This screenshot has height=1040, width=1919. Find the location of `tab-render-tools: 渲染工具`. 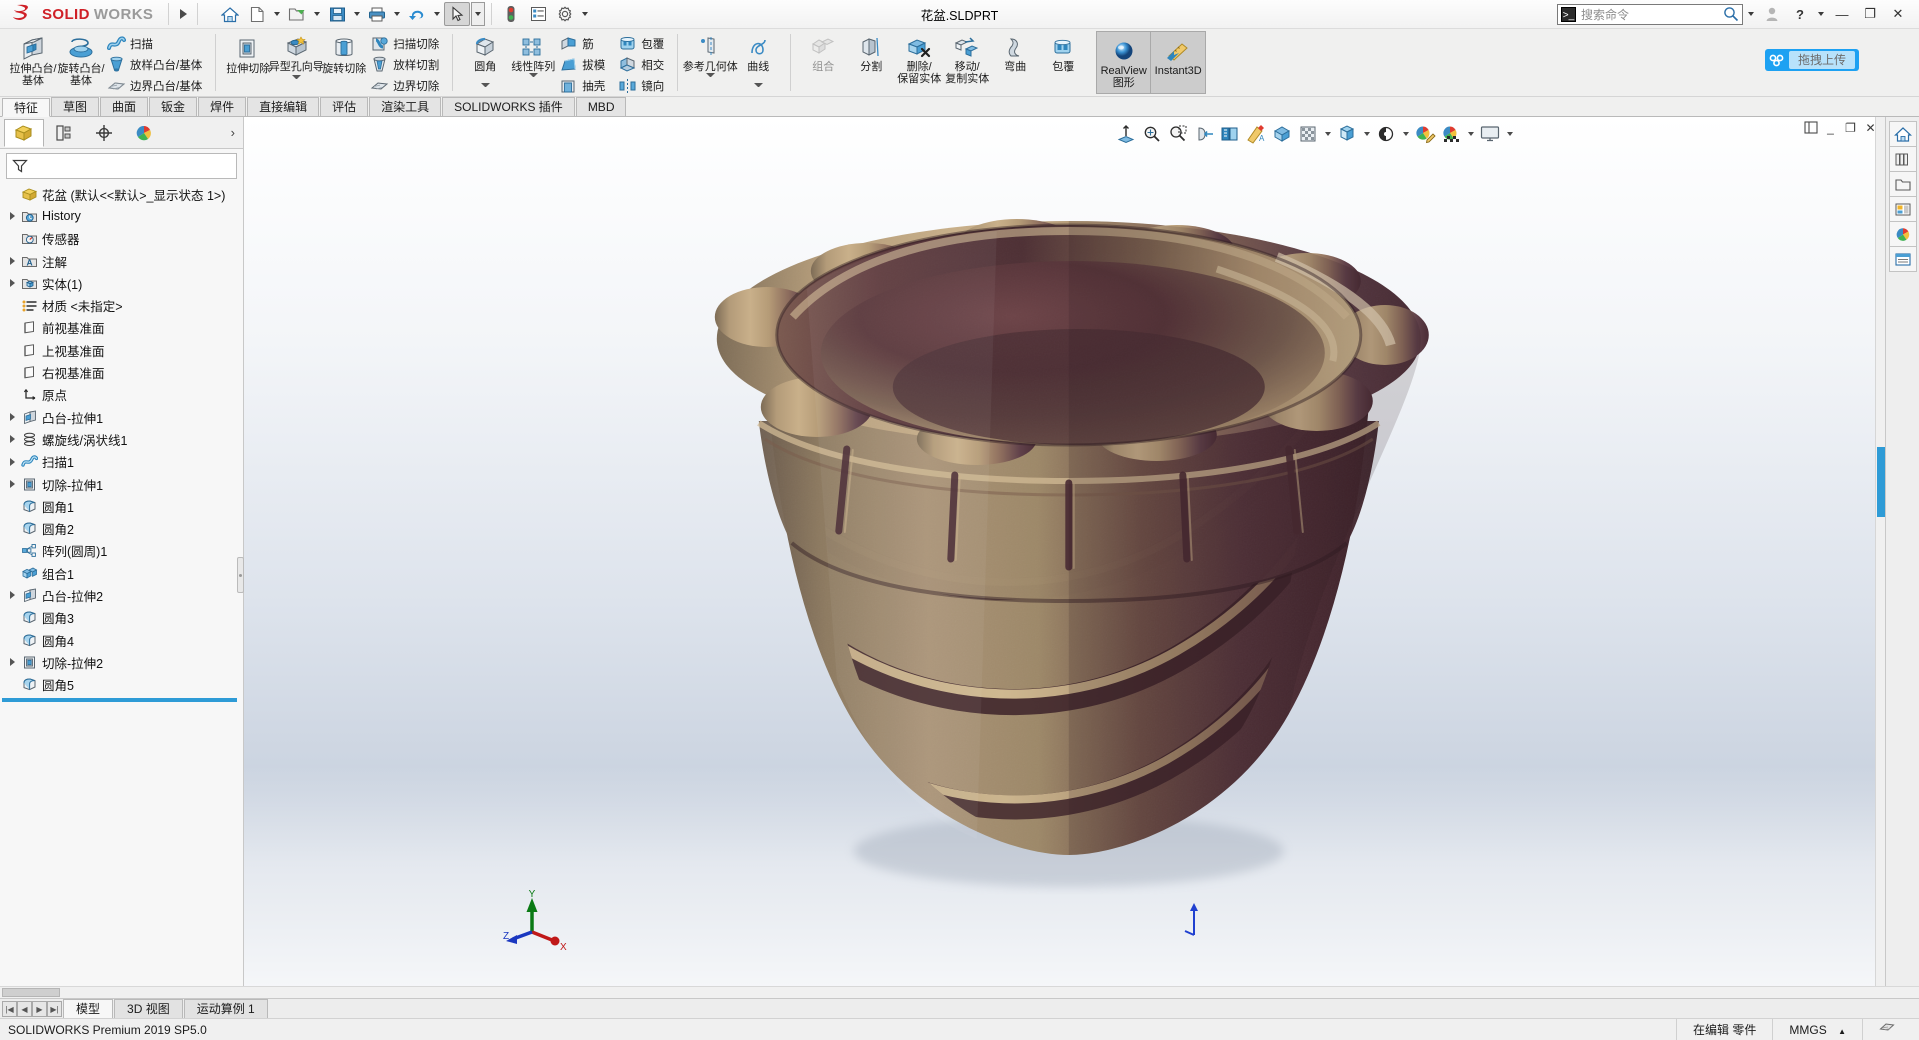

tab-render-tools: 渲染工具 is located at coordinates (405, 106).